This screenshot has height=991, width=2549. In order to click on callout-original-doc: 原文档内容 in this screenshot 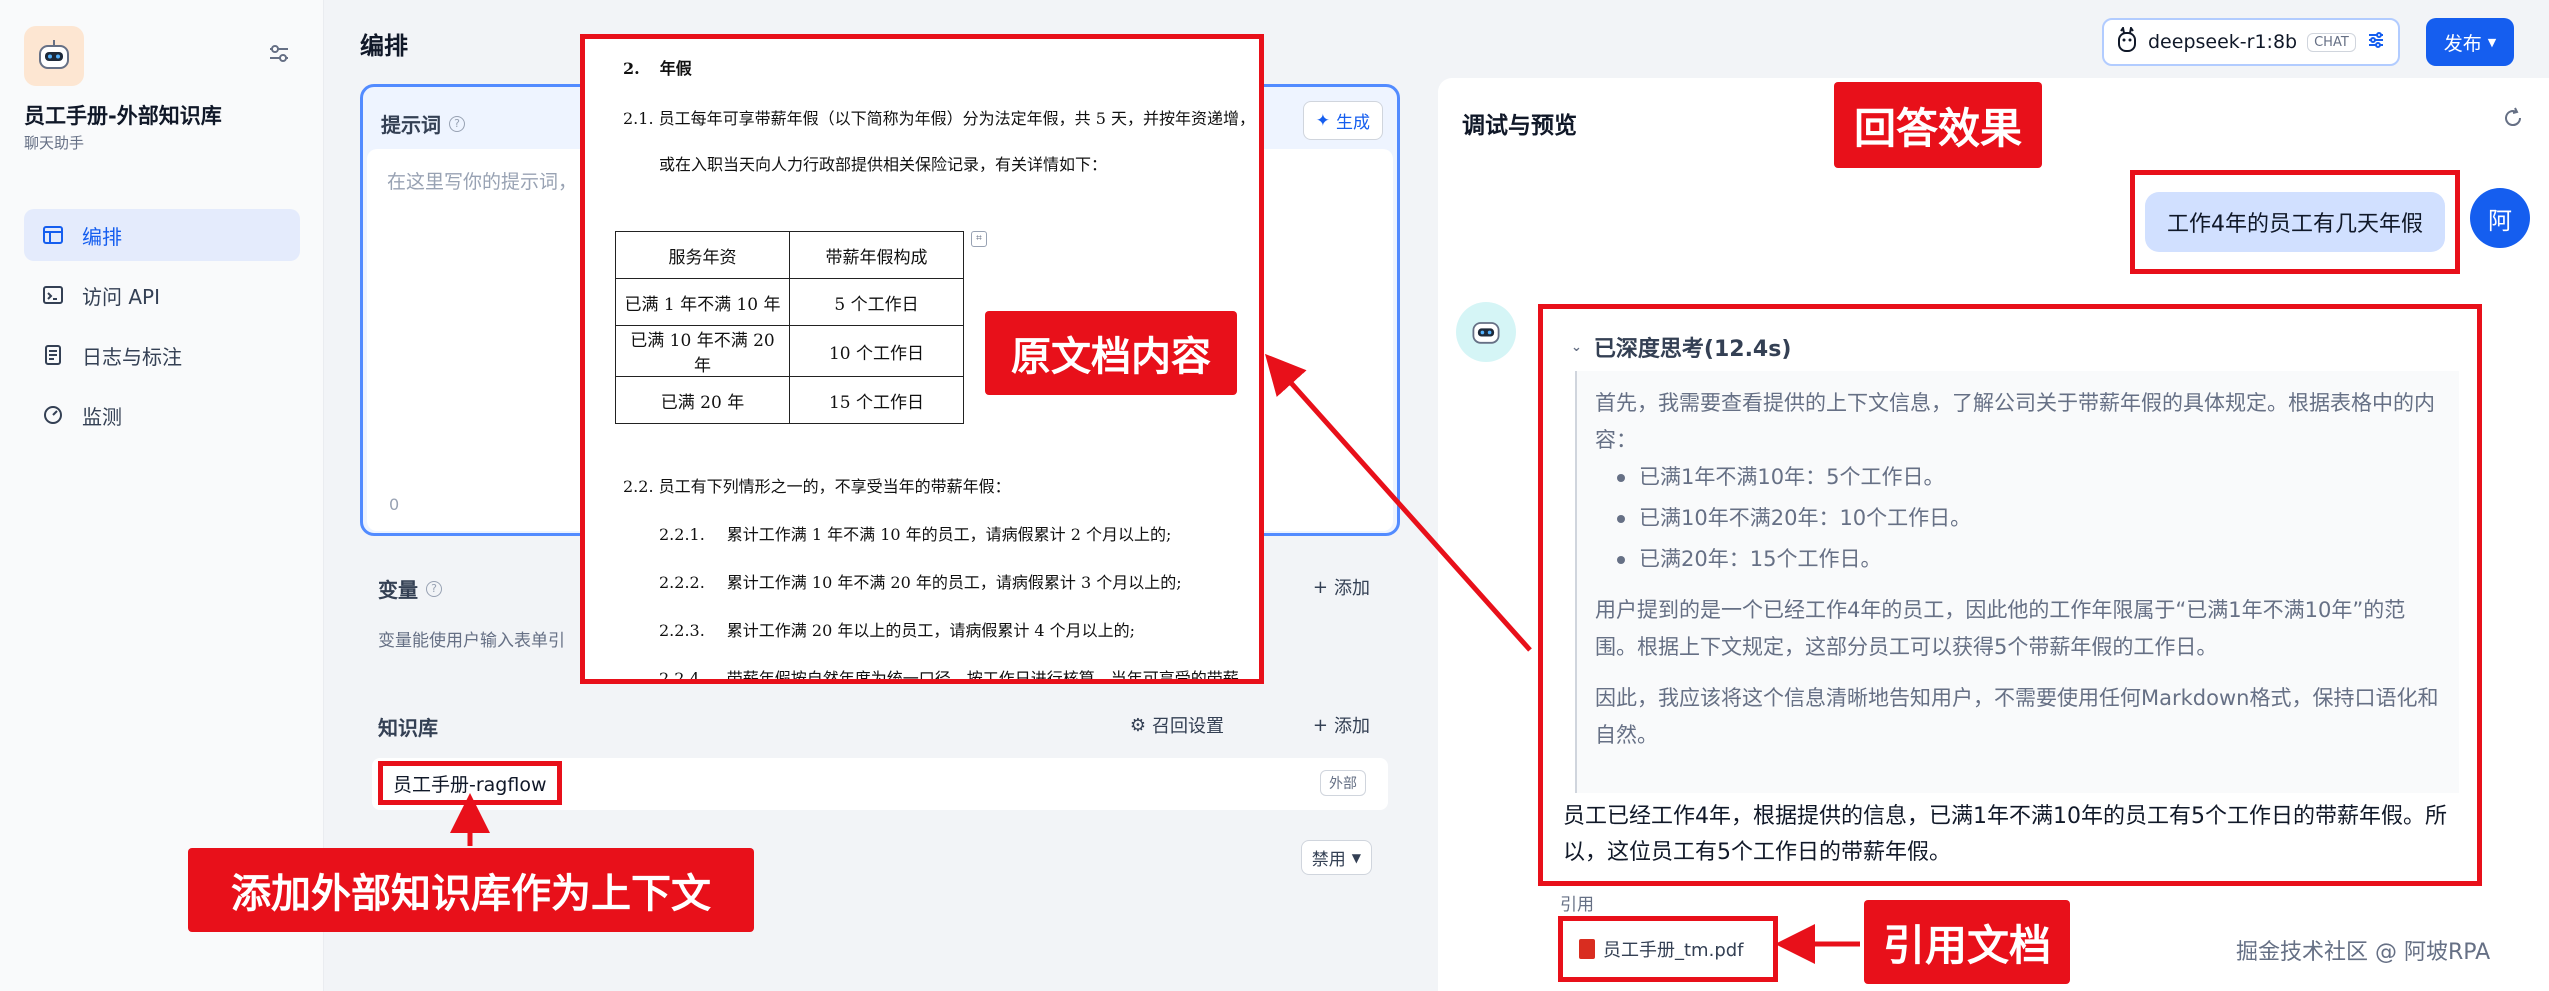, I will do `click(1111, 353)`.